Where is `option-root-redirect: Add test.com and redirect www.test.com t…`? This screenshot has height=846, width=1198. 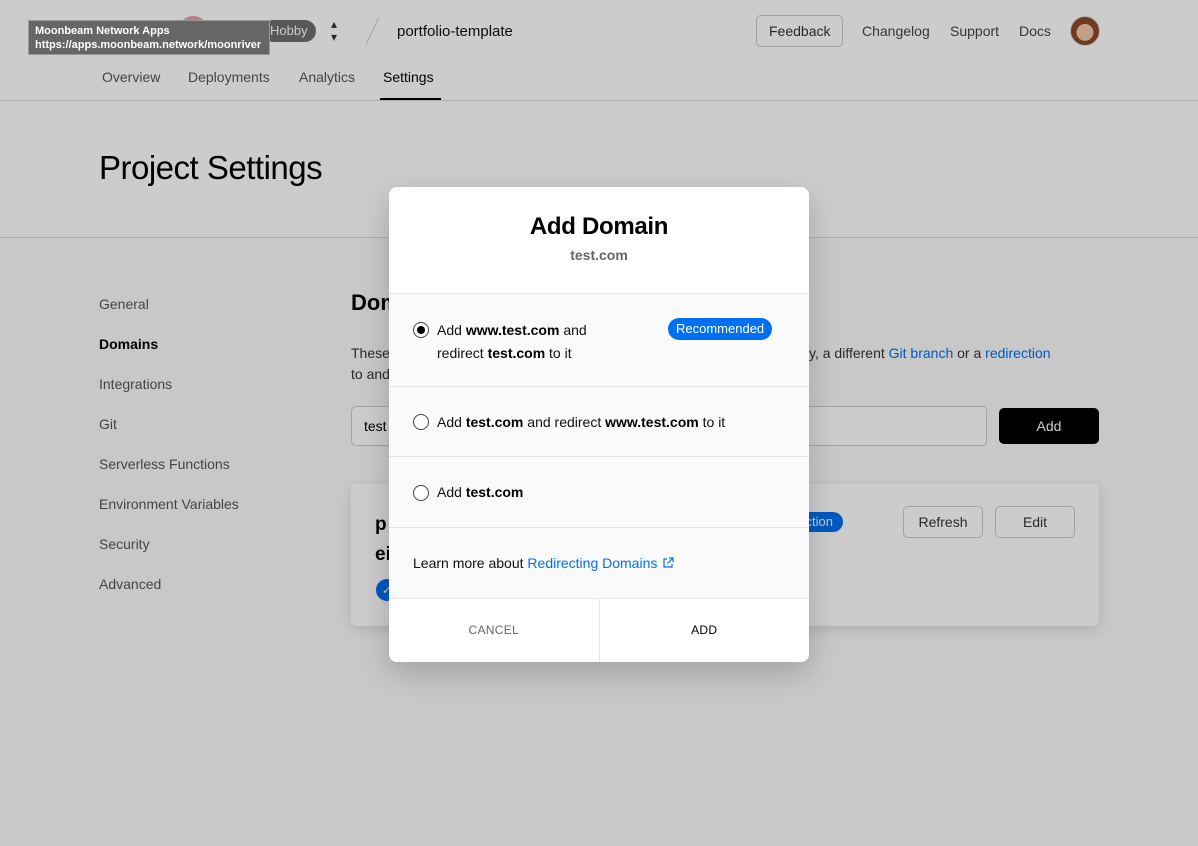 option-root-redirect: Add test.com and redirect www.test.com t… is located at coordinates (599, 422).